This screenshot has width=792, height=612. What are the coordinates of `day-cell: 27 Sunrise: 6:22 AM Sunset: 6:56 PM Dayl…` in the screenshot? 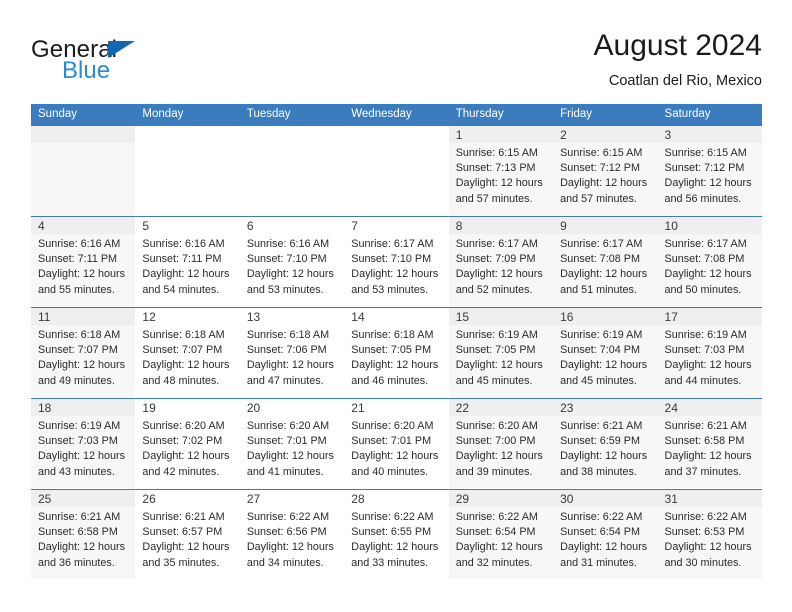 It's located at (292, 535).